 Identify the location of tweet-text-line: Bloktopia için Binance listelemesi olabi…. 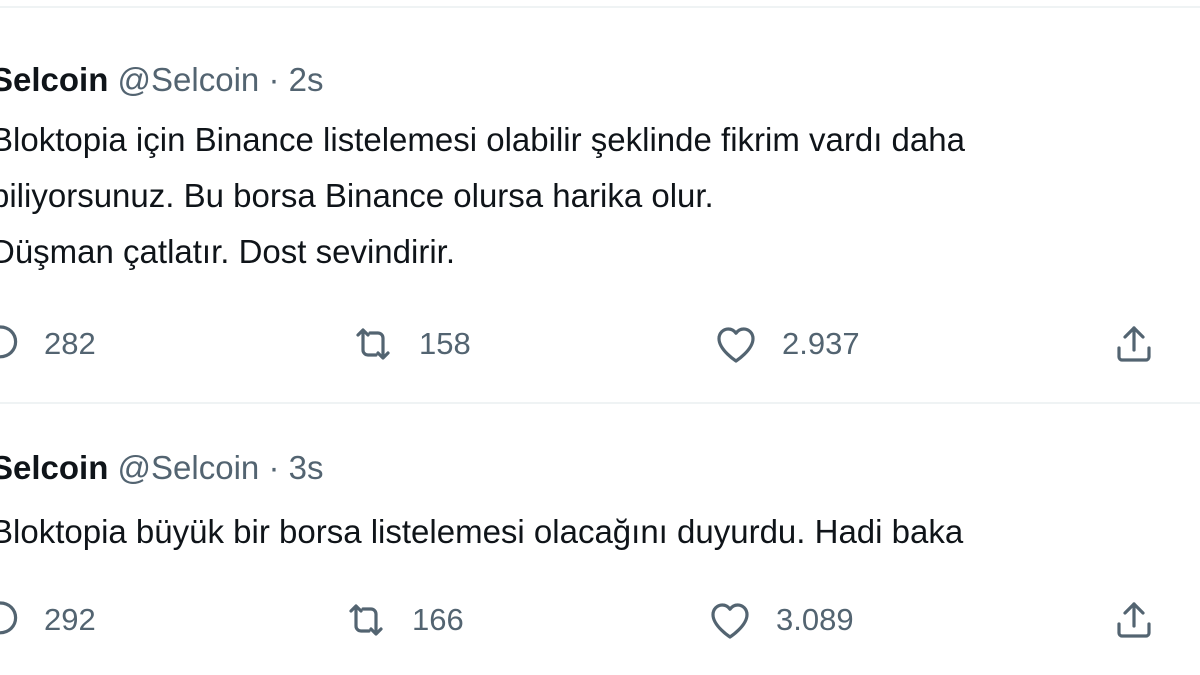
(482, 139).